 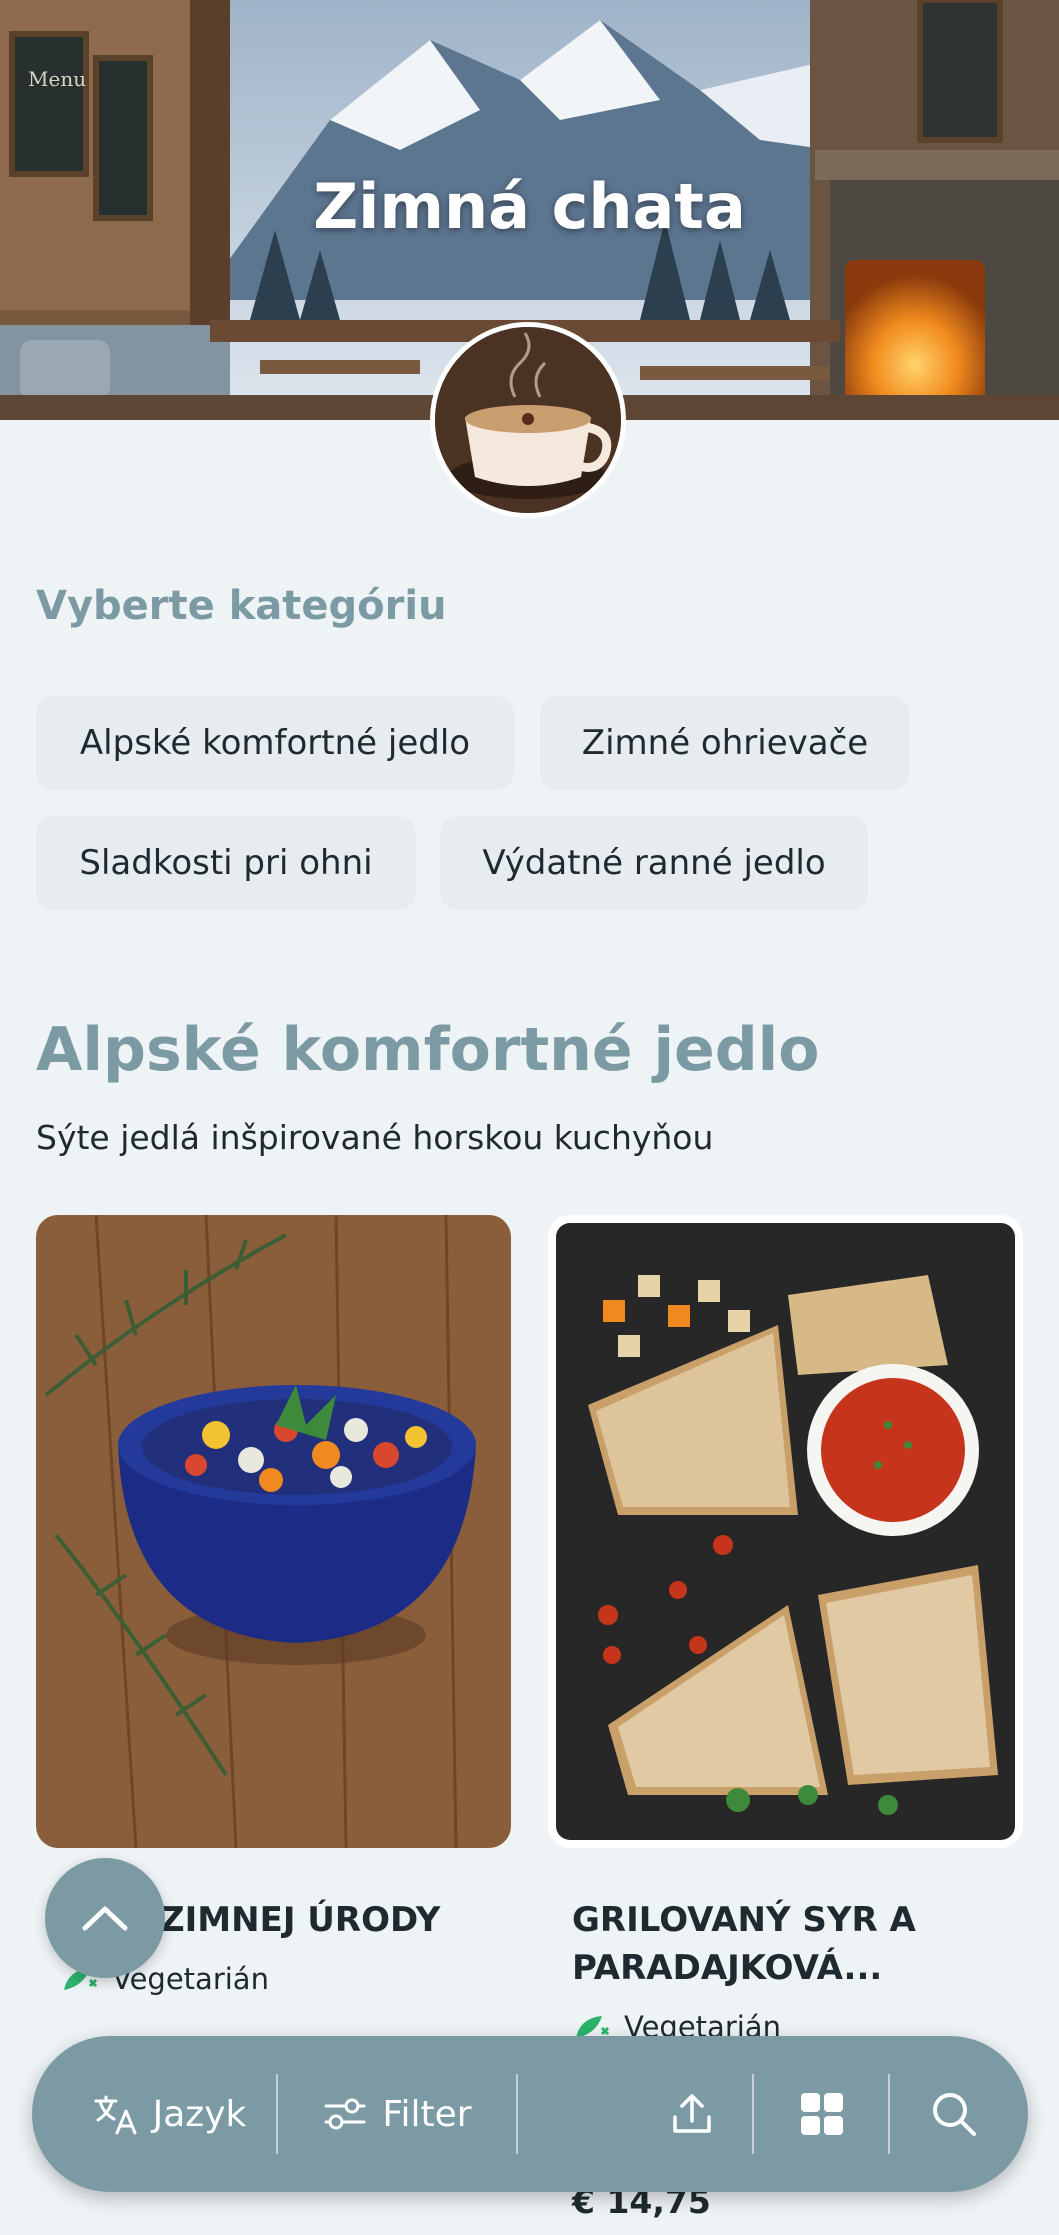 I want to click on search-button, so click(x=954, y=2114).